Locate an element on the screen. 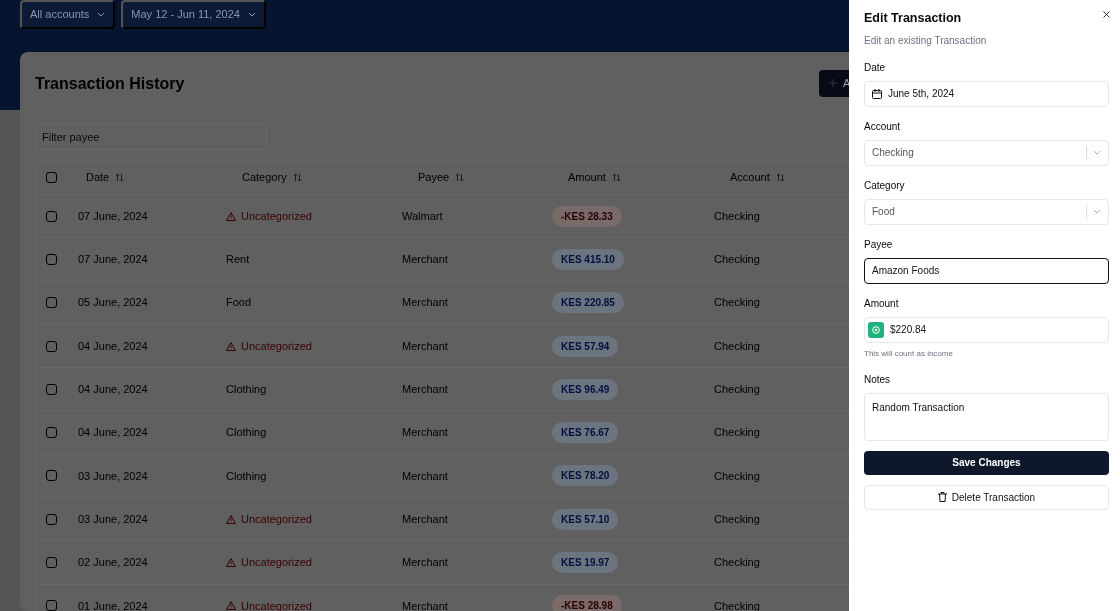 This screenshot has height=611, width=1120. table-cell-text: Walmart is located at coordinates (423, 216).